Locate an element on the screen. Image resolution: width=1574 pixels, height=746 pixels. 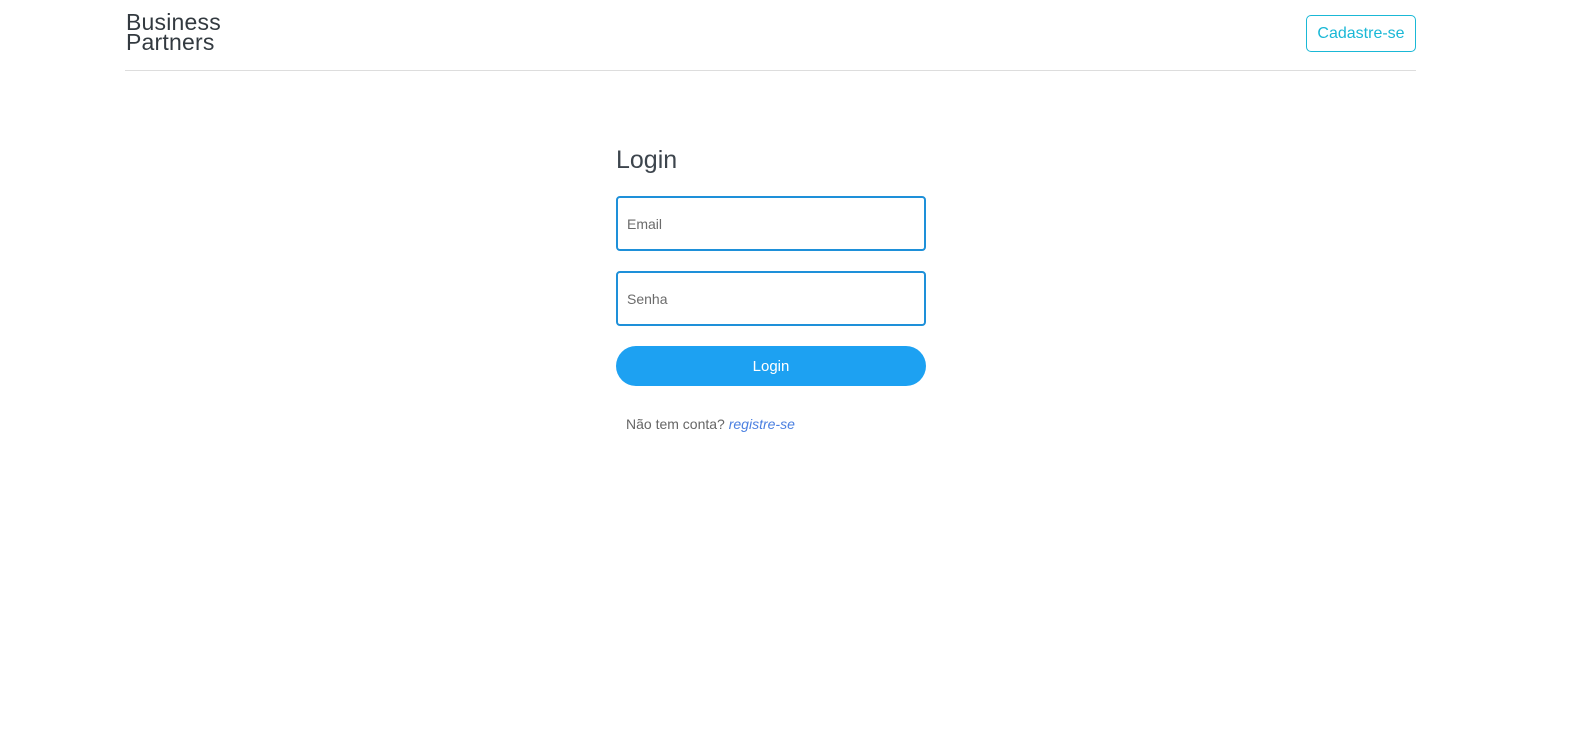
login-title: Login is located at coordinates (647, 160).